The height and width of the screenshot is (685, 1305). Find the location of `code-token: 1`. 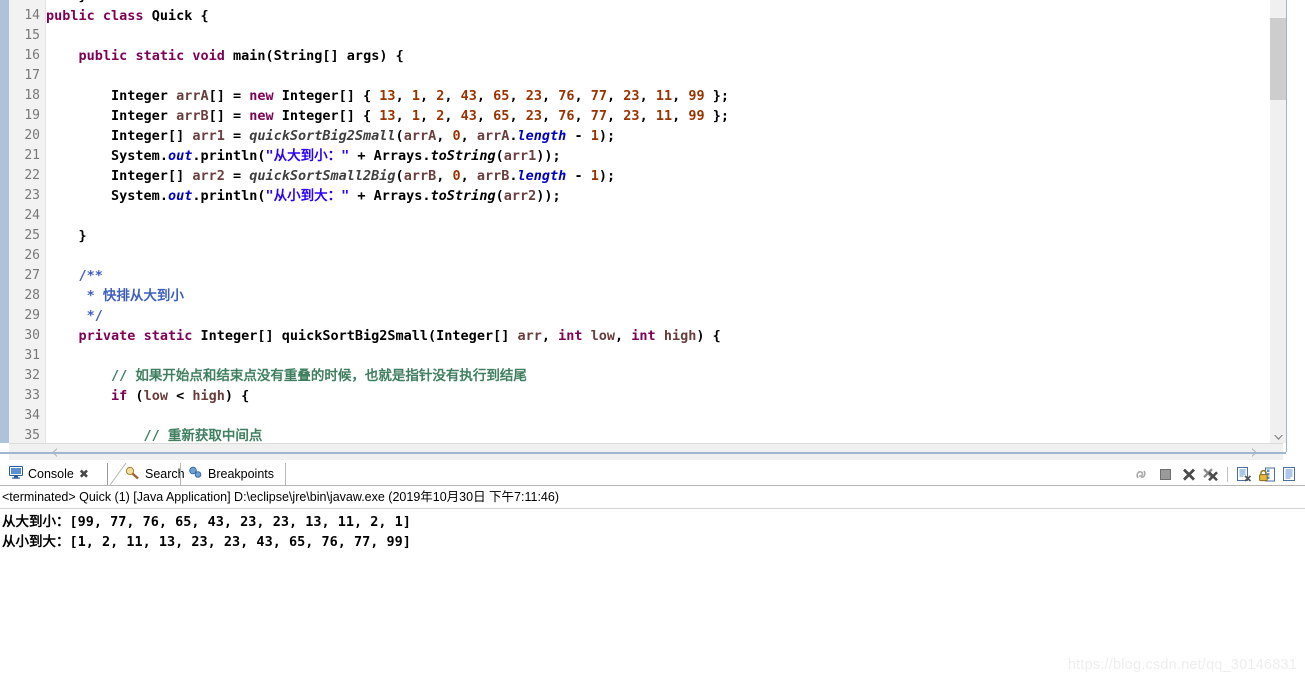

code-token: 1 is located at coordinates (415, 96).